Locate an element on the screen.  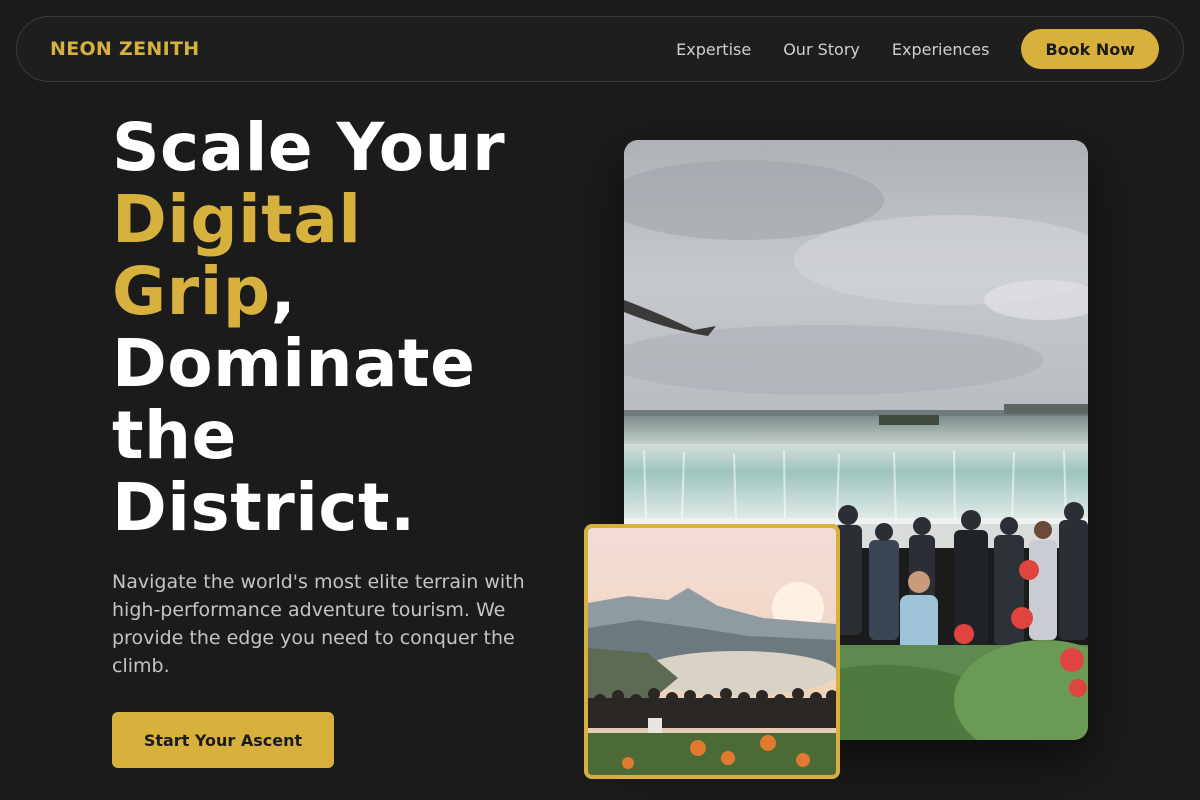
headline-line-4: Dominate is located at coordinates (294, 363).